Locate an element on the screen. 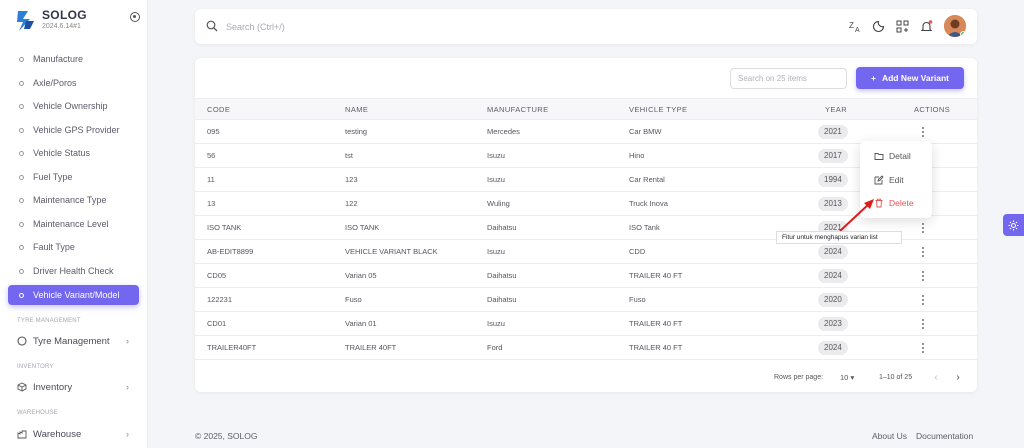 The image size is (1024, 448). cell-code: 11 is located at coordinates (211, 179).